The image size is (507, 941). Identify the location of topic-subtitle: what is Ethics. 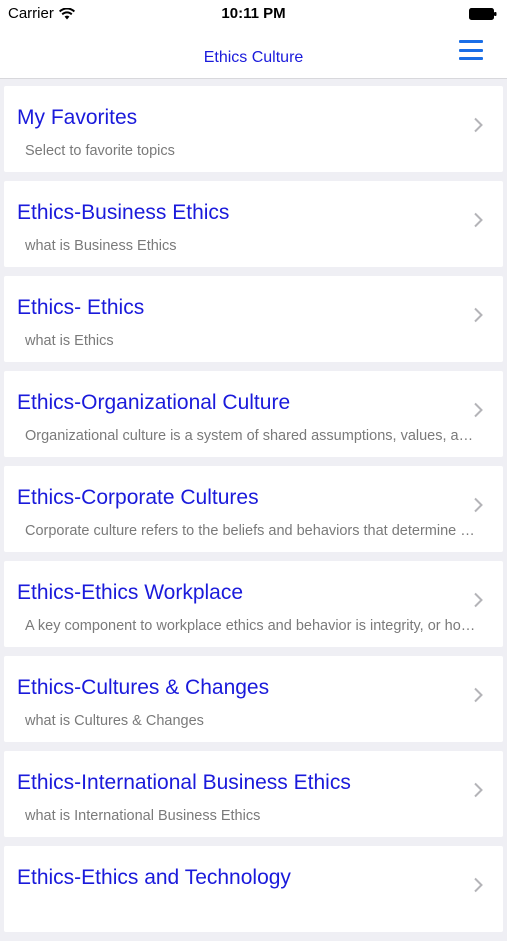
(69, 341).